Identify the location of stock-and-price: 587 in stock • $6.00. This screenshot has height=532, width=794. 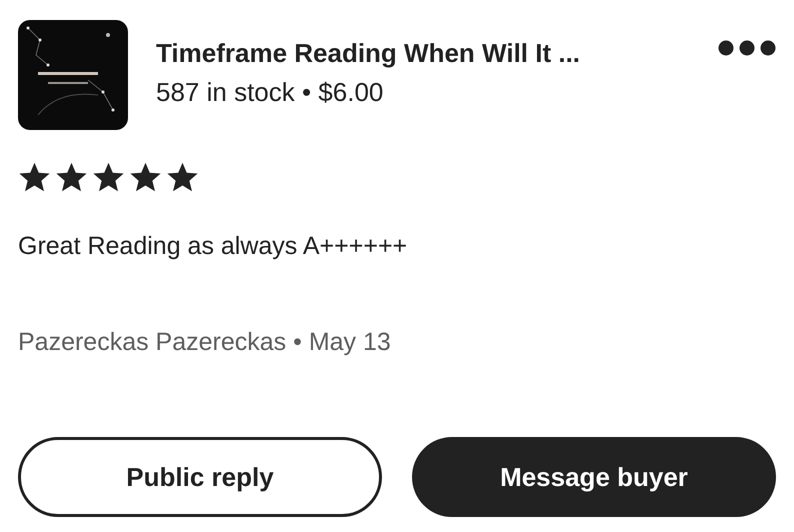
(270, 92).